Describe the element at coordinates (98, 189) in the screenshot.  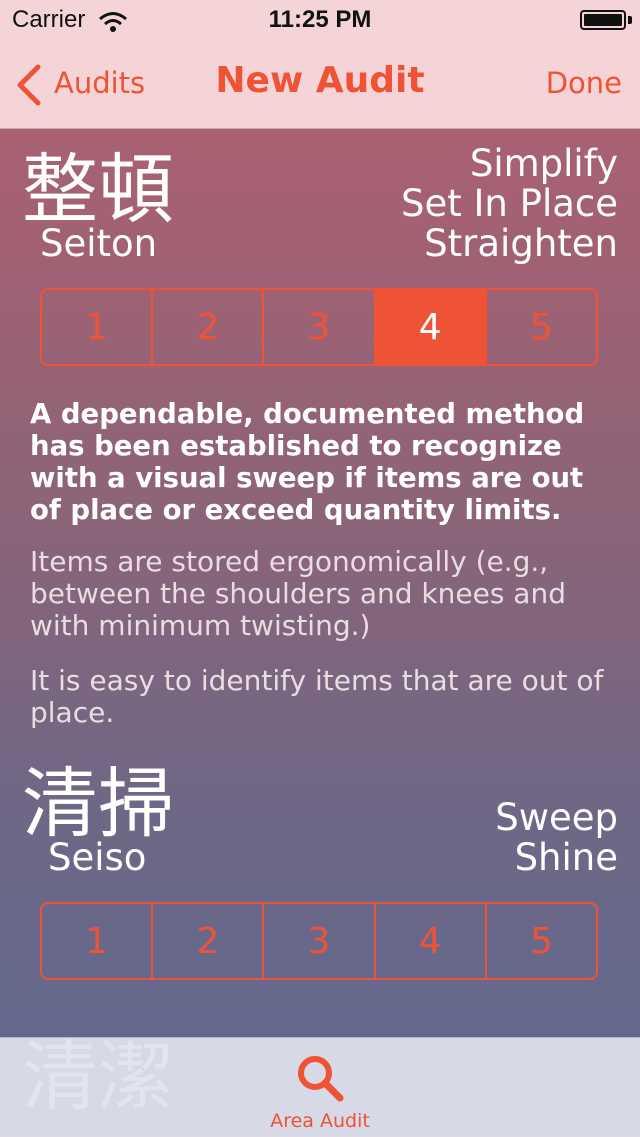
I see `section-kanji: 整頓` at that location.